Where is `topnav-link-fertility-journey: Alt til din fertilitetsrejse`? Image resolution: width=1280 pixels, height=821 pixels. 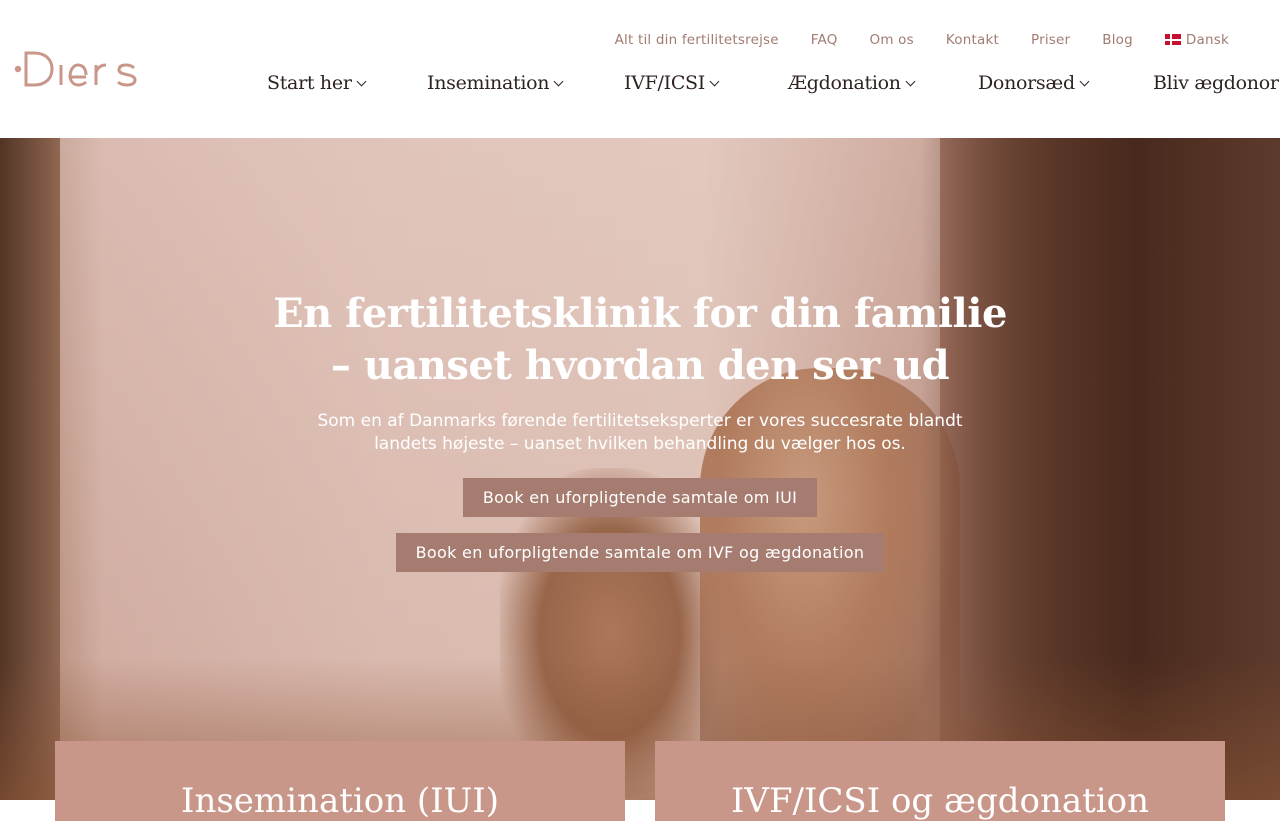 topnav-link-fertility-journey: Alt til din fertilitetsrejse is located at coordinates (697, 40).